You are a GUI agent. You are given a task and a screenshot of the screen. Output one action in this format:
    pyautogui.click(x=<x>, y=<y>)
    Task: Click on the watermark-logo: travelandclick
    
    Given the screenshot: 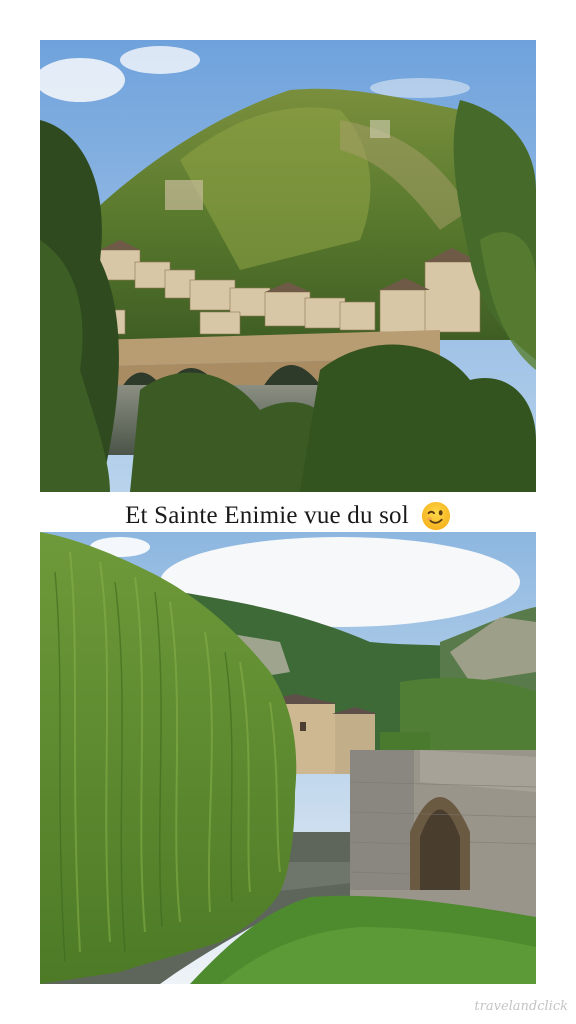 What is the action you would take?
    pyautogui.click(x=521, y=1006)
    